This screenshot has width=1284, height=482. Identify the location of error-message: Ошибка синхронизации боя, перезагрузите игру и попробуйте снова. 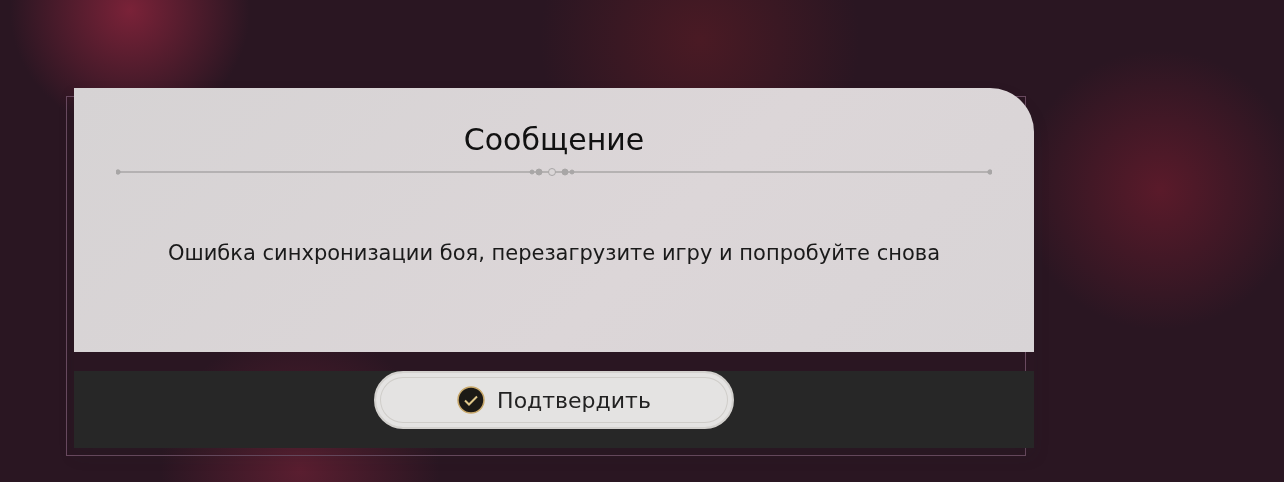
(554, 253).